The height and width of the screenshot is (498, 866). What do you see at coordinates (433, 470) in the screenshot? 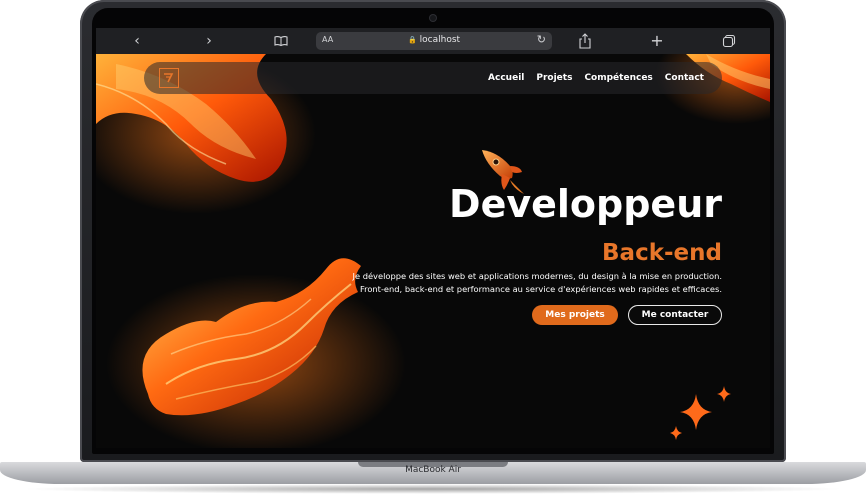
I see `device-label: MacBook Air` at bounding box center [433, 470].